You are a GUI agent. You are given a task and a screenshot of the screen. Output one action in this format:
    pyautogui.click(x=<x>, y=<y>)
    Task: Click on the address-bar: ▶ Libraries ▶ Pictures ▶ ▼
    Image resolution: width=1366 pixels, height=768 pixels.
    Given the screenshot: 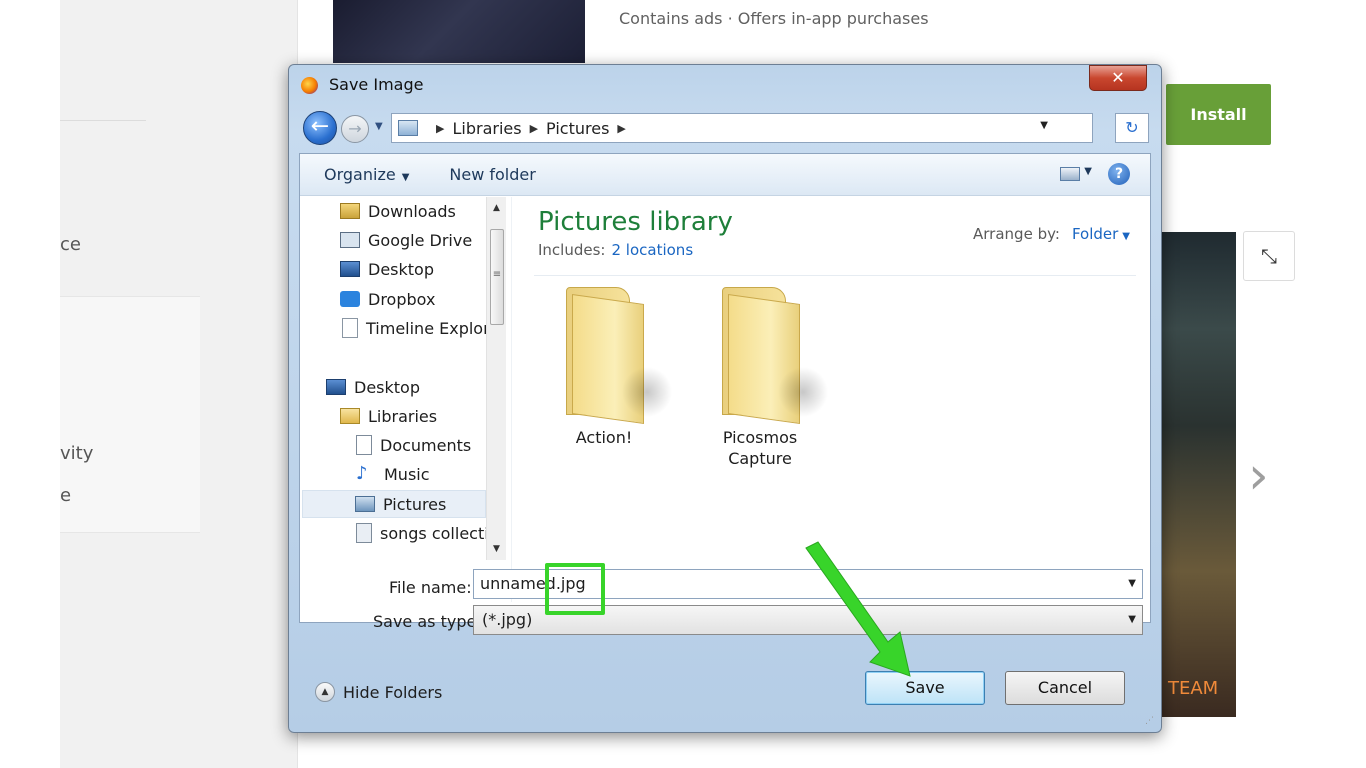 What is the action you would take?
    pyautogui.click(x=742, y=128)
    